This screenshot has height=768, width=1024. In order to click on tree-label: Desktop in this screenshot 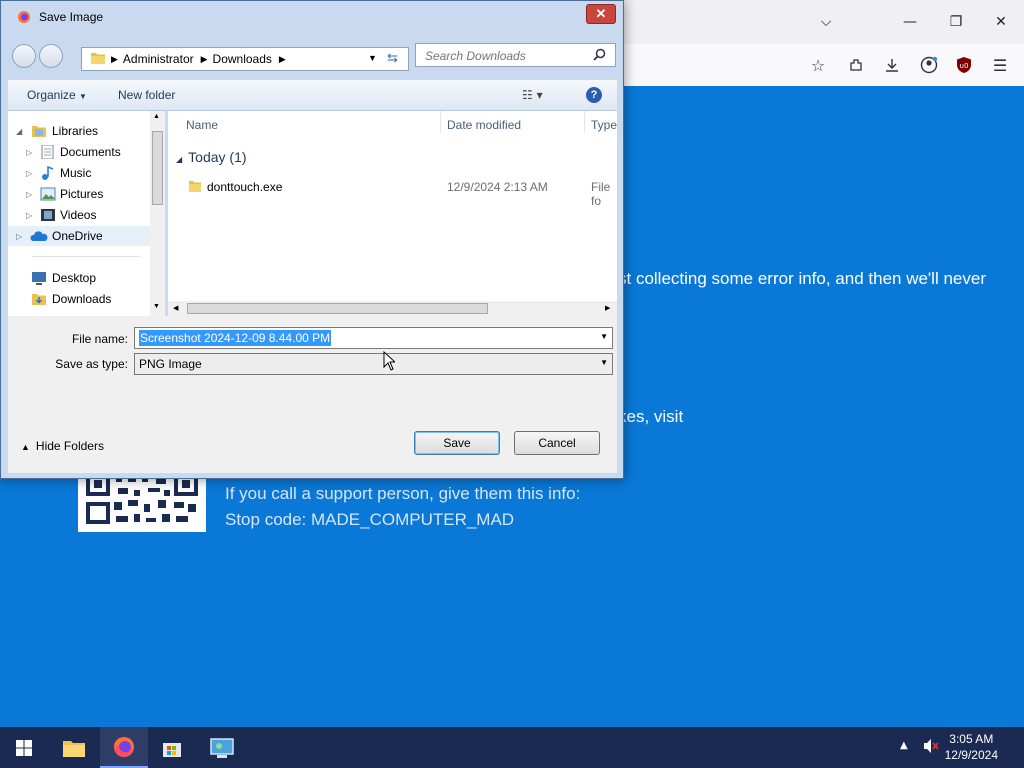, I will do `click(74, 278)`.